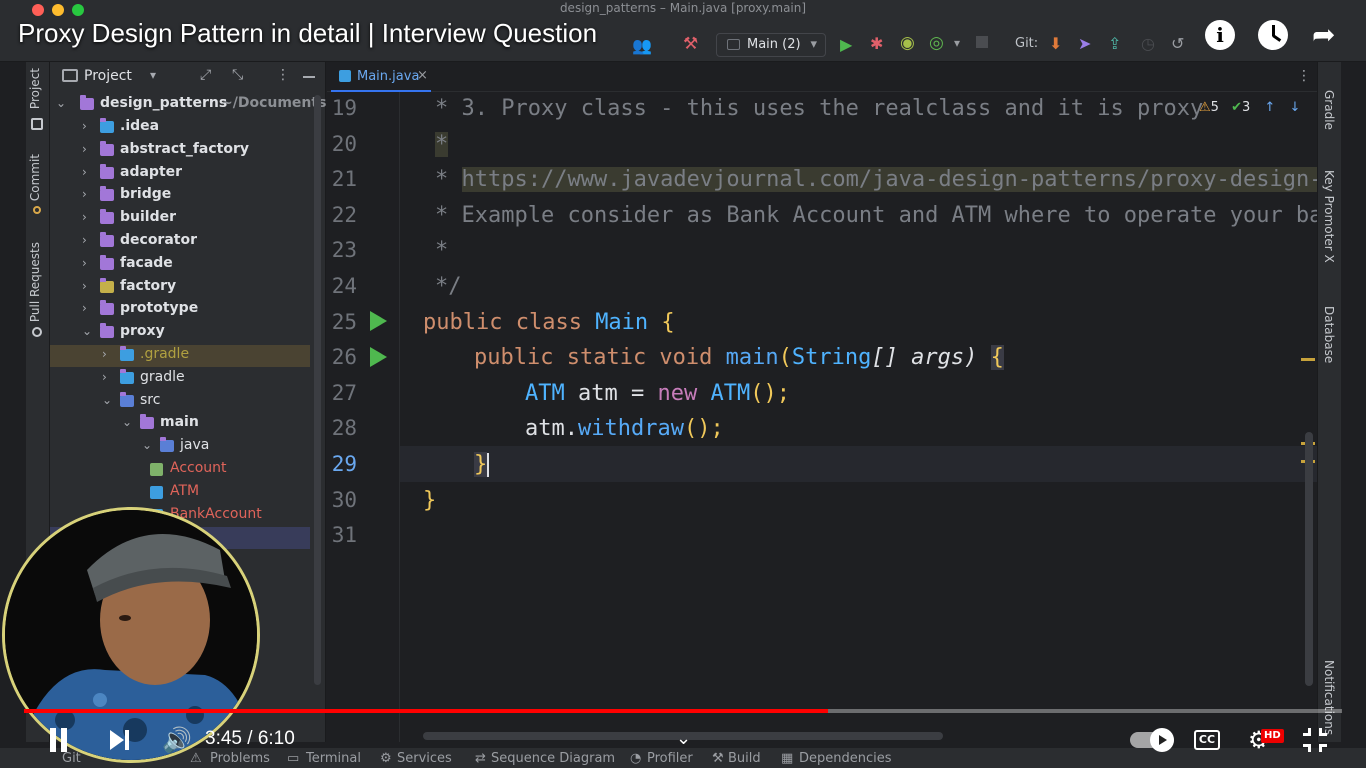 The height and width of the screenshot is (768, 1366). What do you see at coordinates (108, 76) in the screenshot?
I see `project-panel-title: Project` at bounding box center [108, 76].